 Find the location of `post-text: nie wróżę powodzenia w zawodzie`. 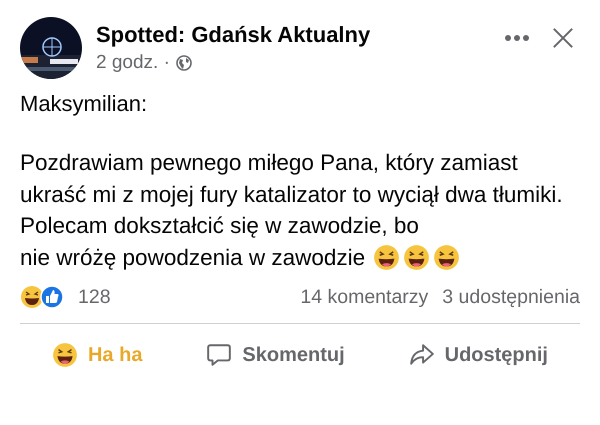

post-text: nie wróżę powodzenia w zawodzie is located at coordinates (193, 257).